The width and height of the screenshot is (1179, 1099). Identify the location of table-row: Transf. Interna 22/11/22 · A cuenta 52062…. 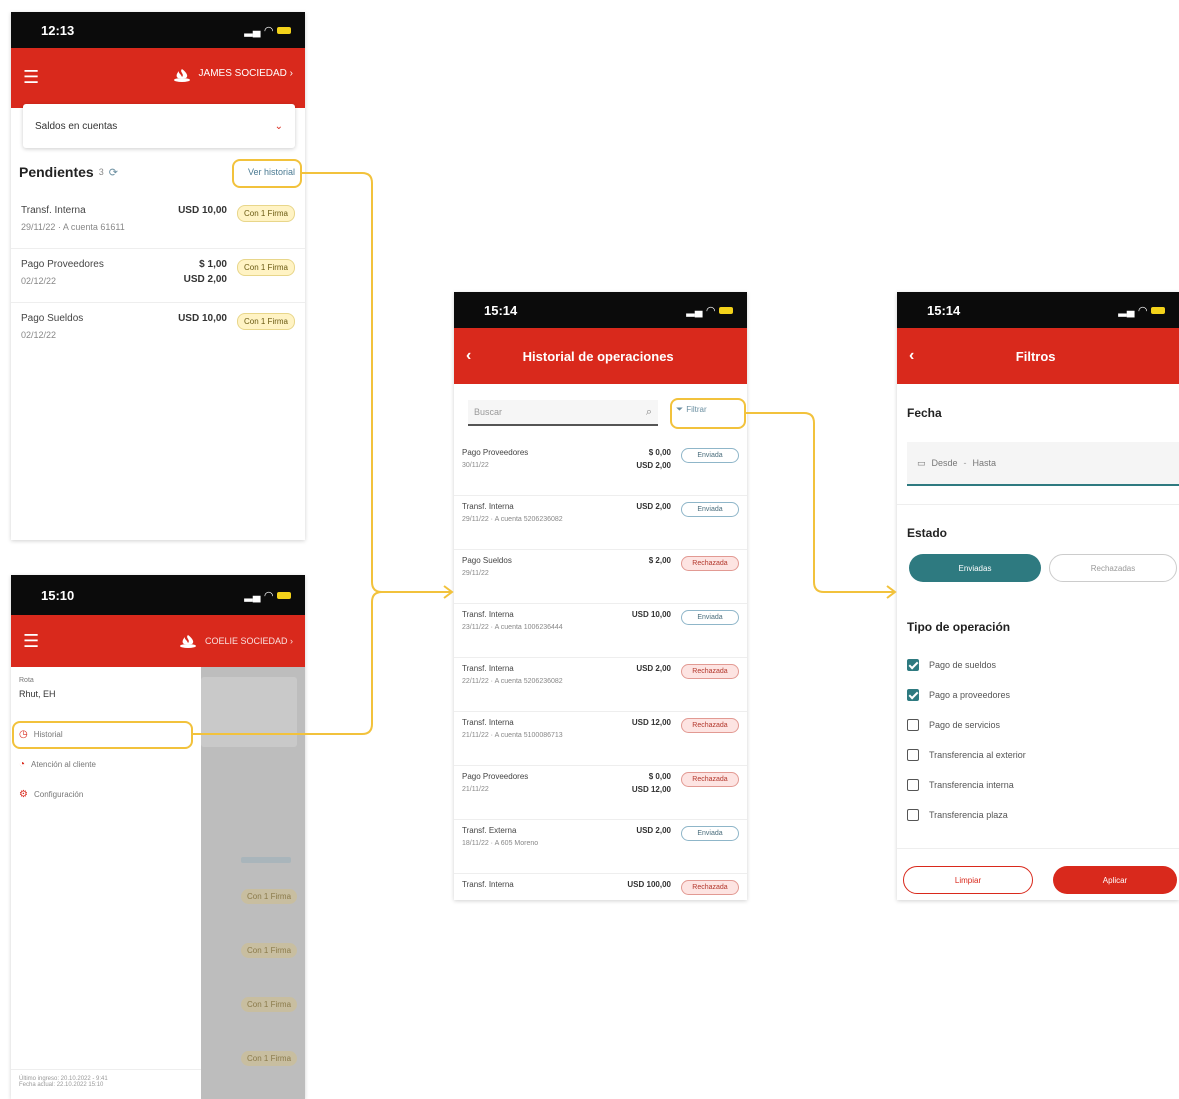
(600, 685).